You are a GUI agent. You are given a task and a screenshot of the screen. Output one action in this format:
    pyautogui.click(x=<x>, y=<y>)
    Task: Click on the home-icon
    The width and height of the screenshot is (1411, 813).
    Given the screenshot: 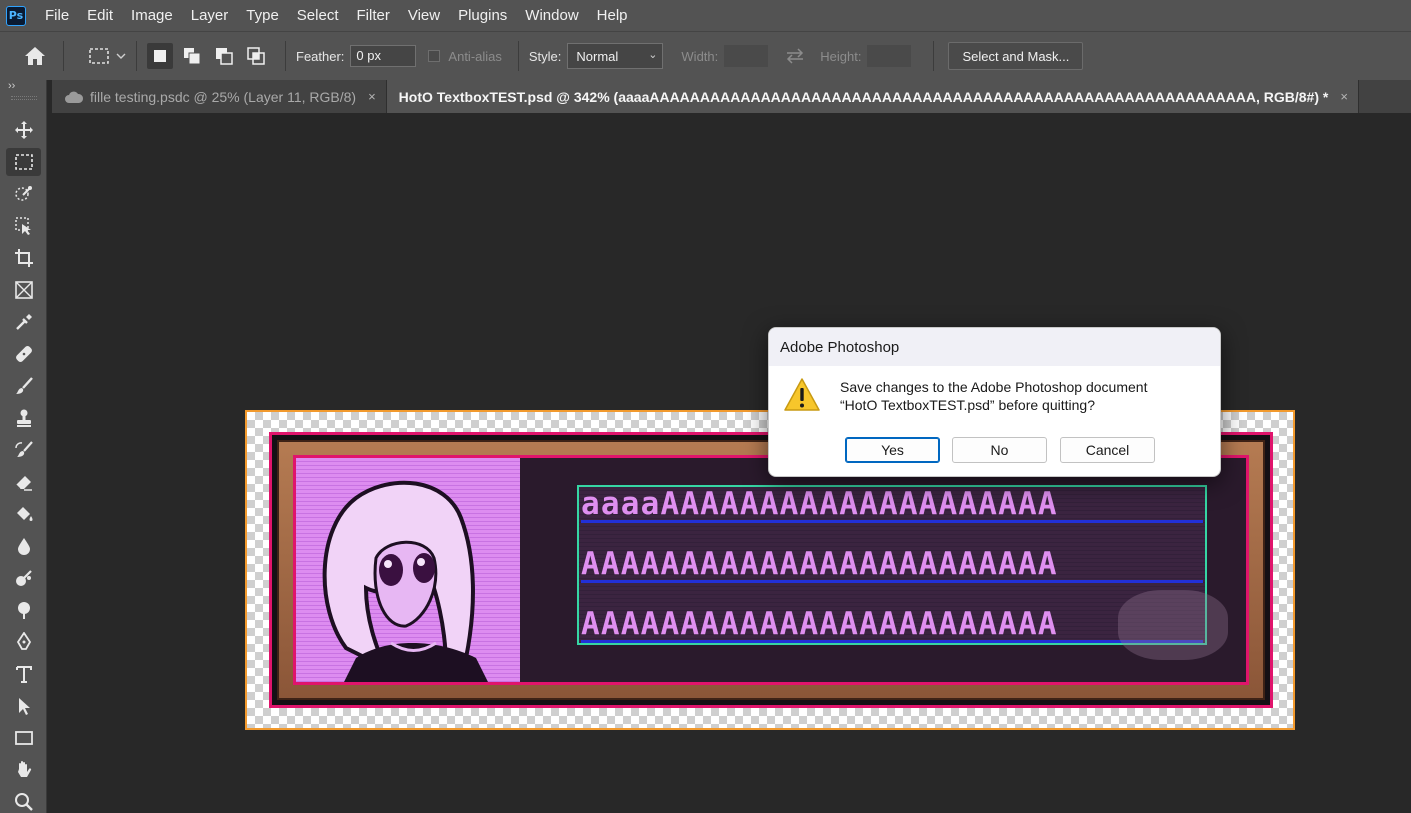 What is the action you would take?
    pyautogui.click(x=35, y=56)
    